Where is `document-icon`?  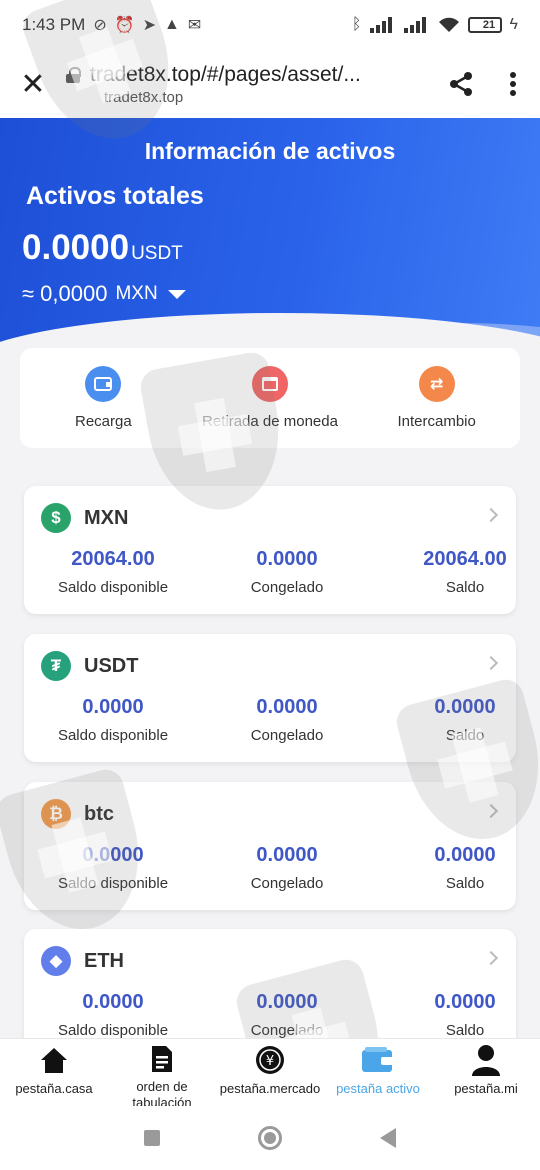
document-icon is located at coordinates (162, 1059).